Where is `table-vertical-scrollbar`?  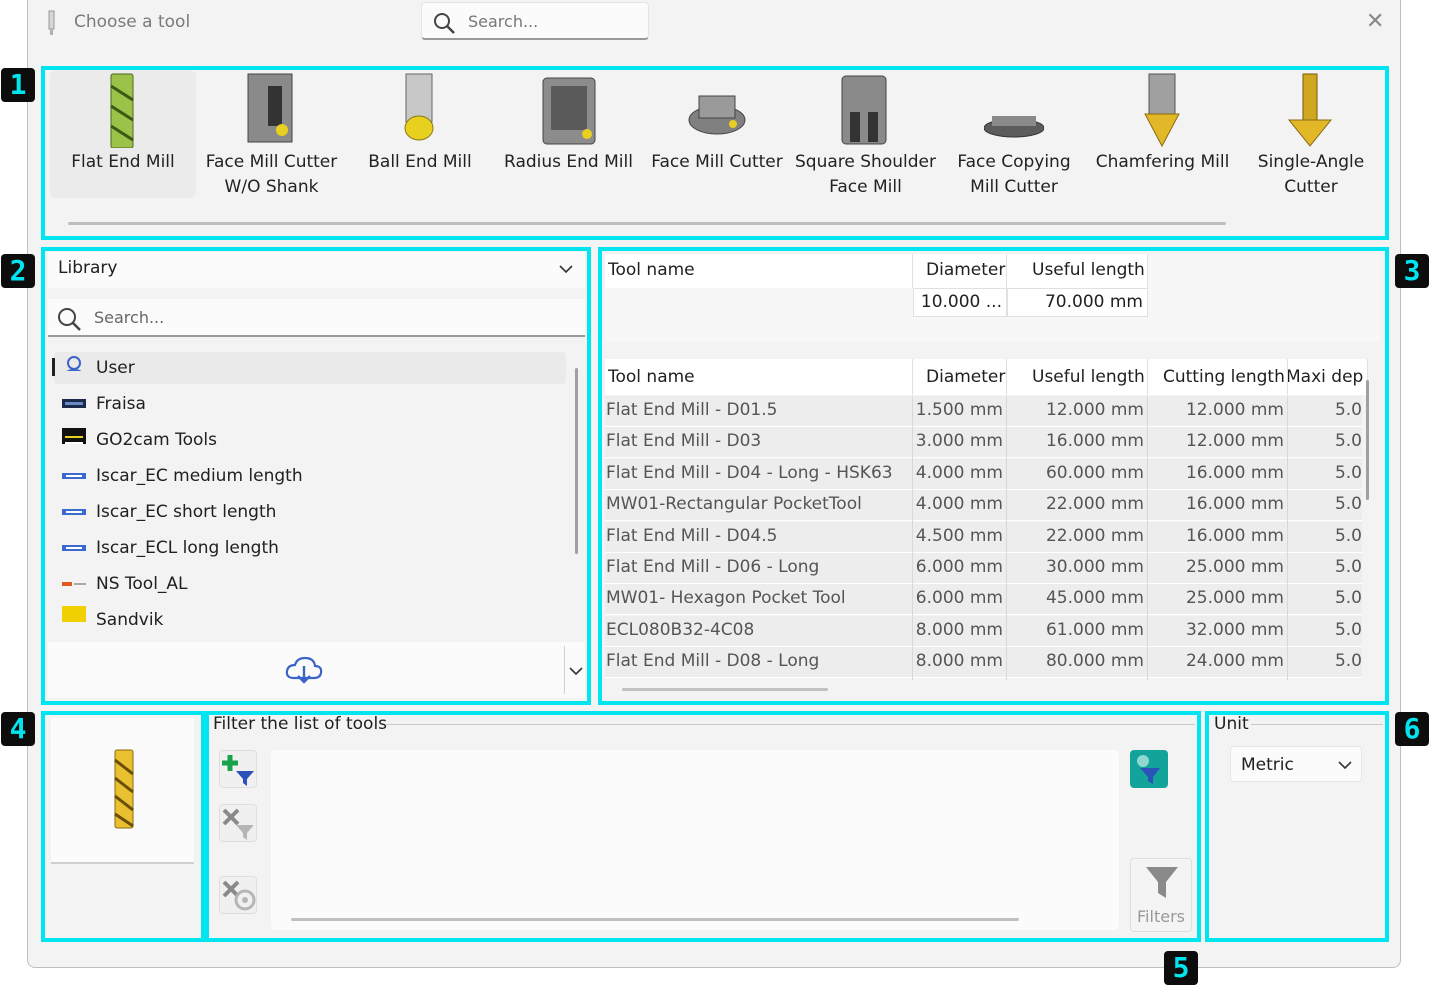 table-vertical-scrollbar is located at coordinates (1367, 440).